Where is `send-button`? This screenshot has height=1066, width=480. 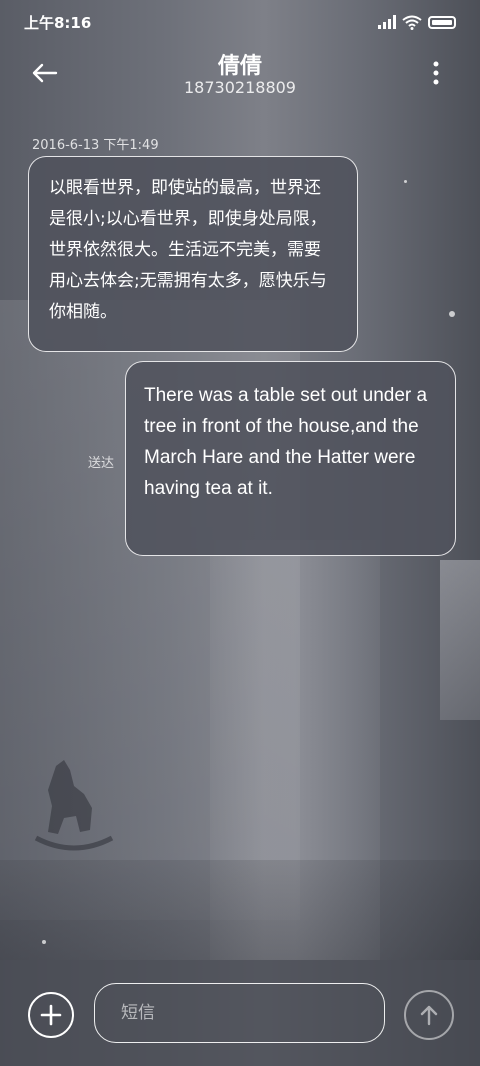 send-button is located at coordinates (429, 1015).